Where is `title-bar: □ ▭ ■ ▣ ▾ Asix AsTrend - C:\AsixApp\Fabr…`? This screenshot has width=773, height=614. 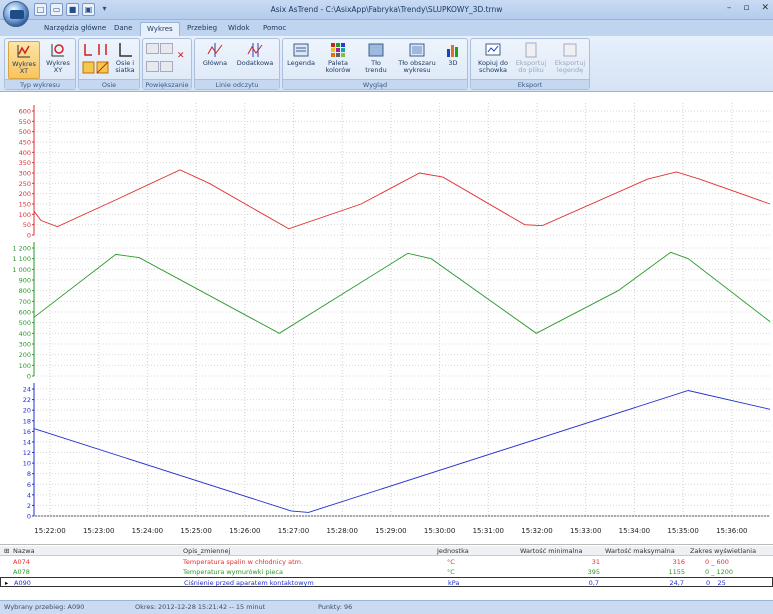
title-bar: □ ▭ ■ ▣ ▾ Asix AsTrend - C:\AsixApp\Fabr… is located at coordinates (386, 13).